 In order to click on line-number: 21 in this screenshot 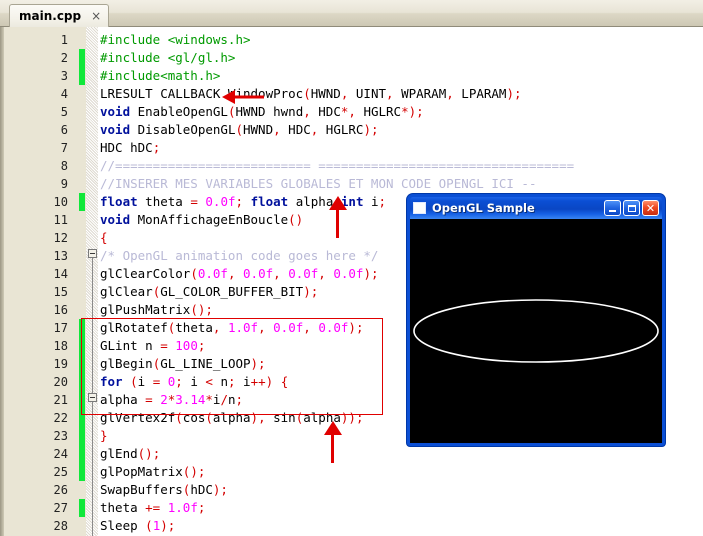, I will do `click(60, 400)`.